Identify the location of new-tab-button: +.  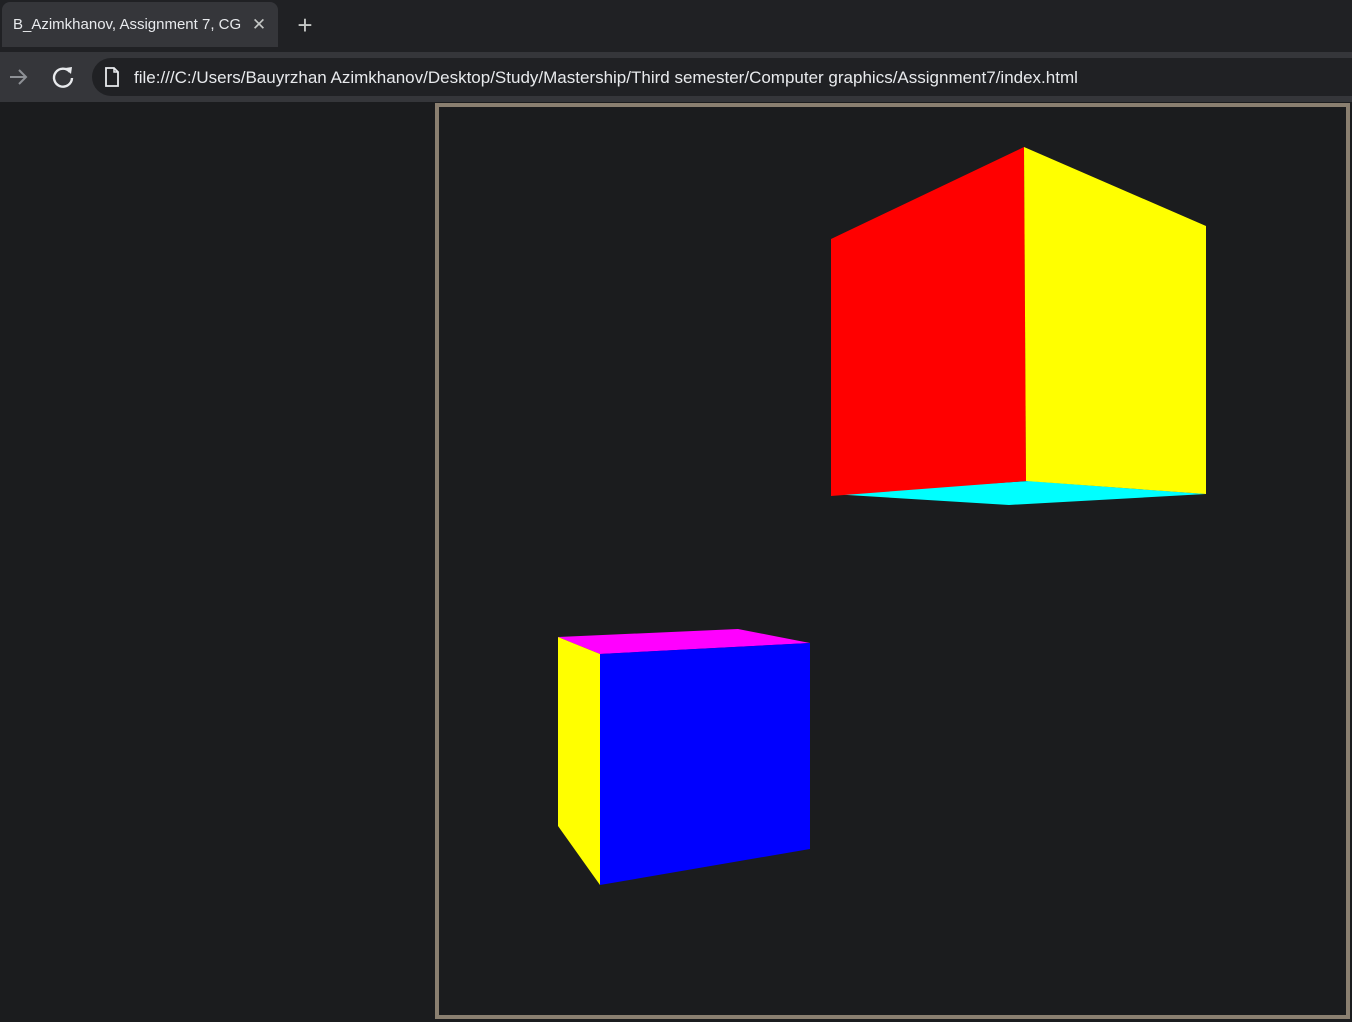
(305, 25).